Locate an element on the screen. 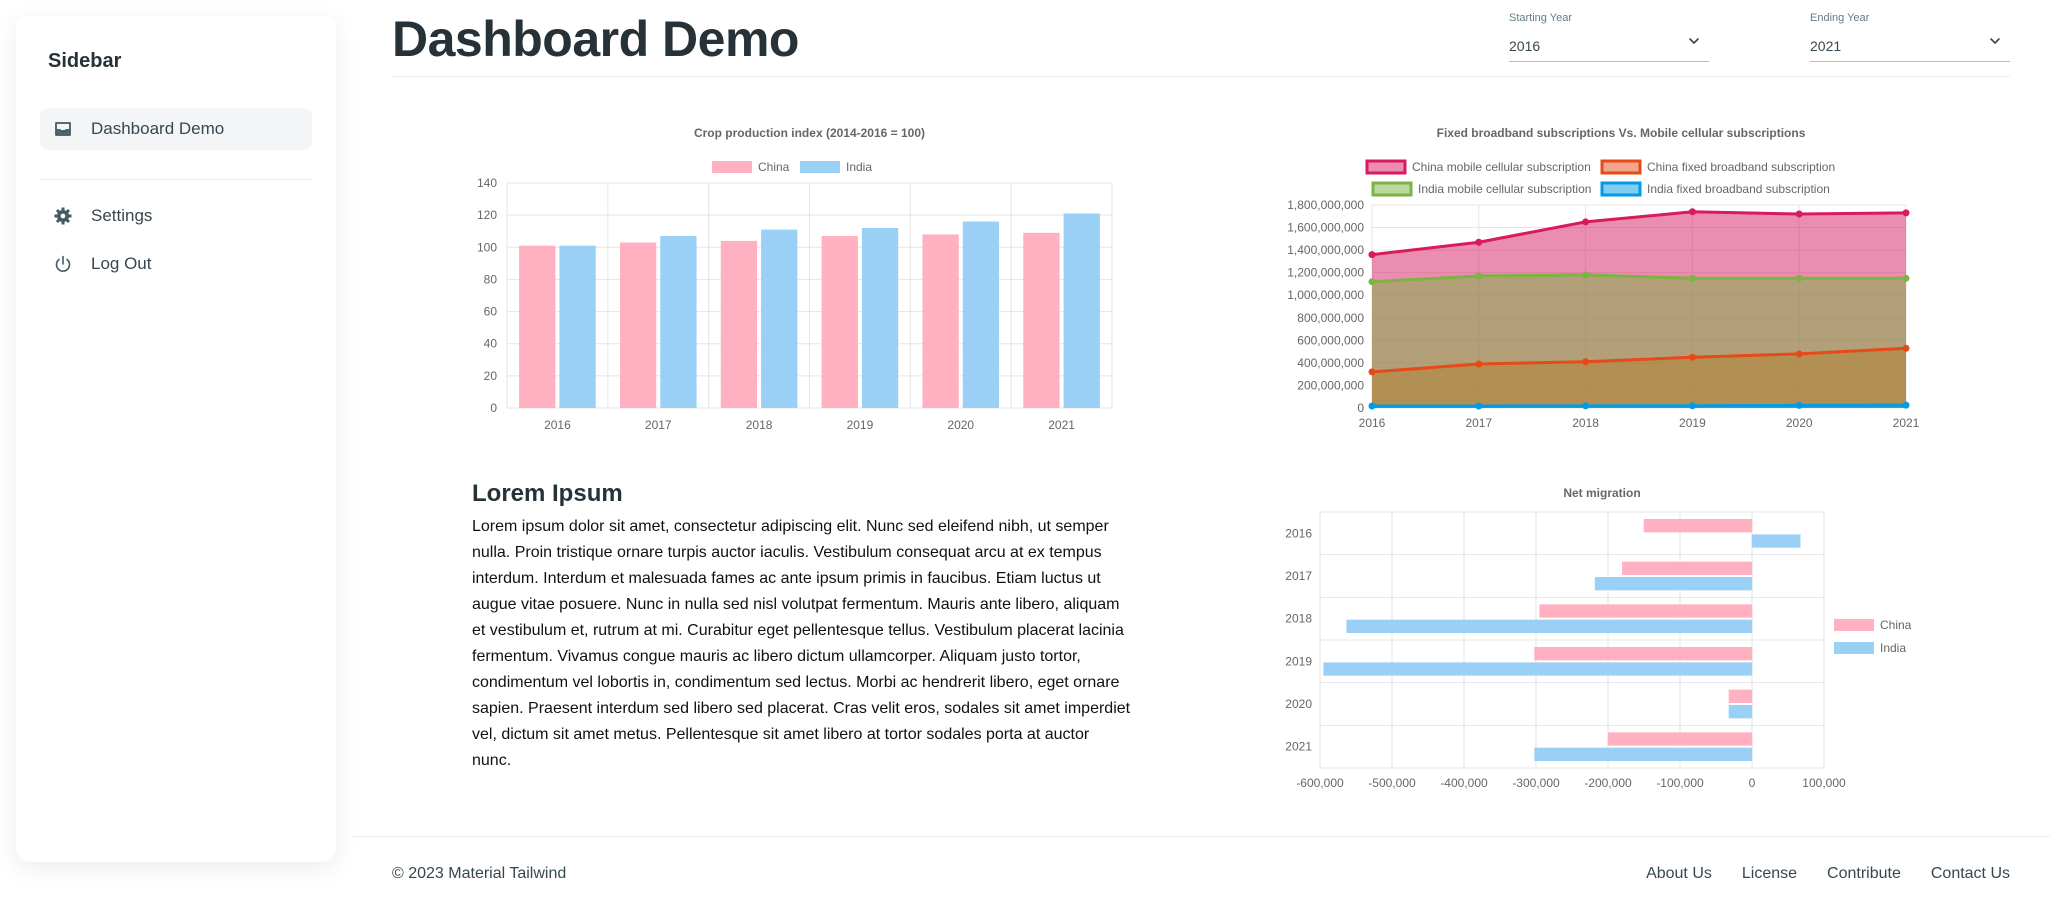 This screenshot has width=2050, height=912. inbox-icon is located at coordinates (63, 129).